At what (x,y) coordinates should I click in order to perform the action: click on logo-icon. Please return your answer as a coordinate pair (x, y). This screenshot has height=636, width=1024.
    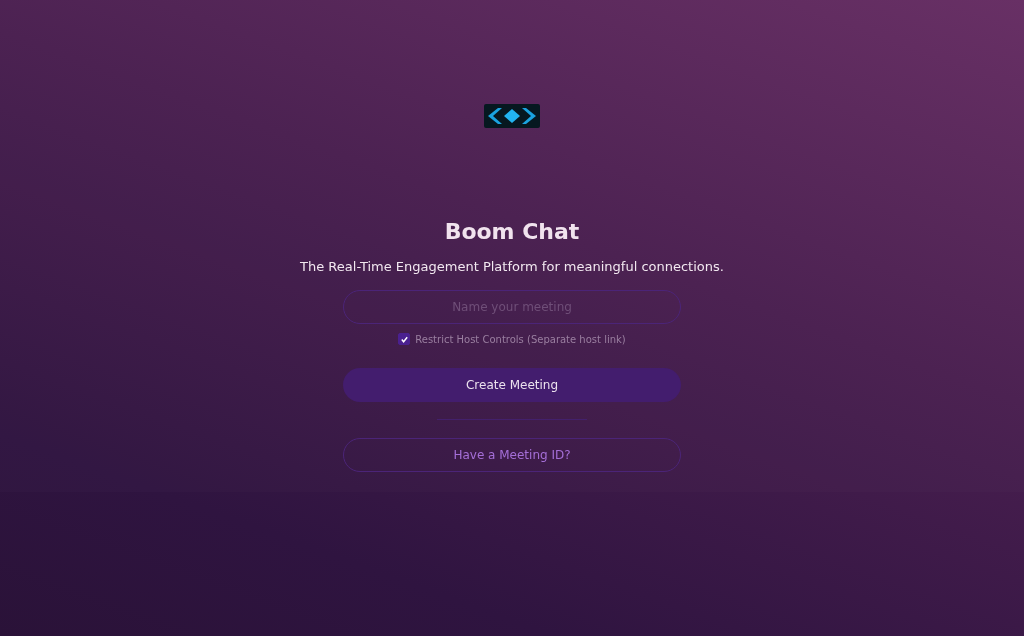
    Looking at the image, I should click on (512, 116).